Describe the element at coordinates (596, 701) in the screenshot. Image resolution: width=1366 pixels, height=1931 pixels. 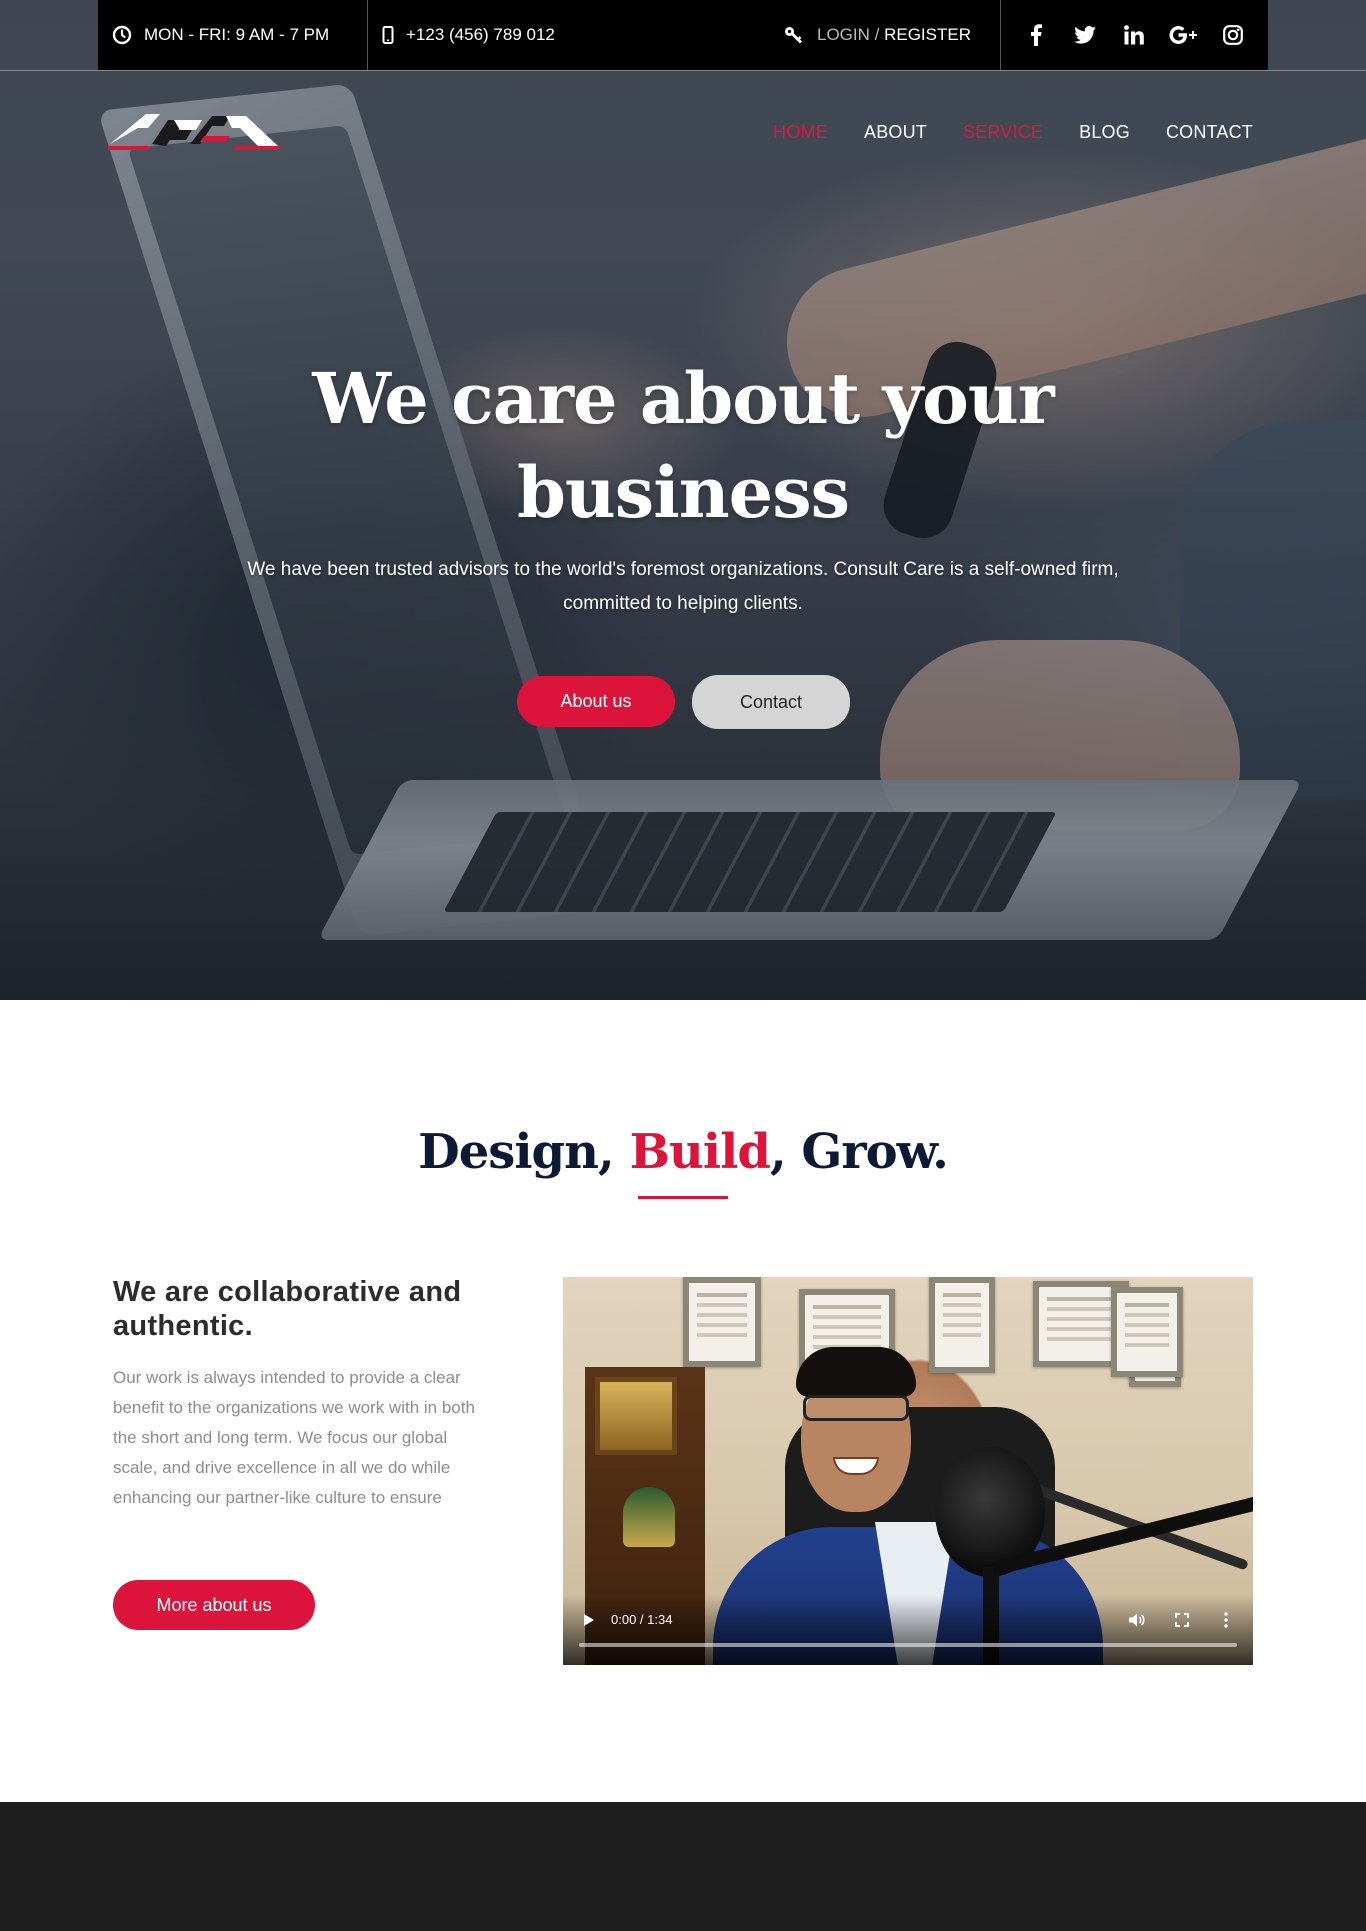
I see `about-us-button: About us` at that location.